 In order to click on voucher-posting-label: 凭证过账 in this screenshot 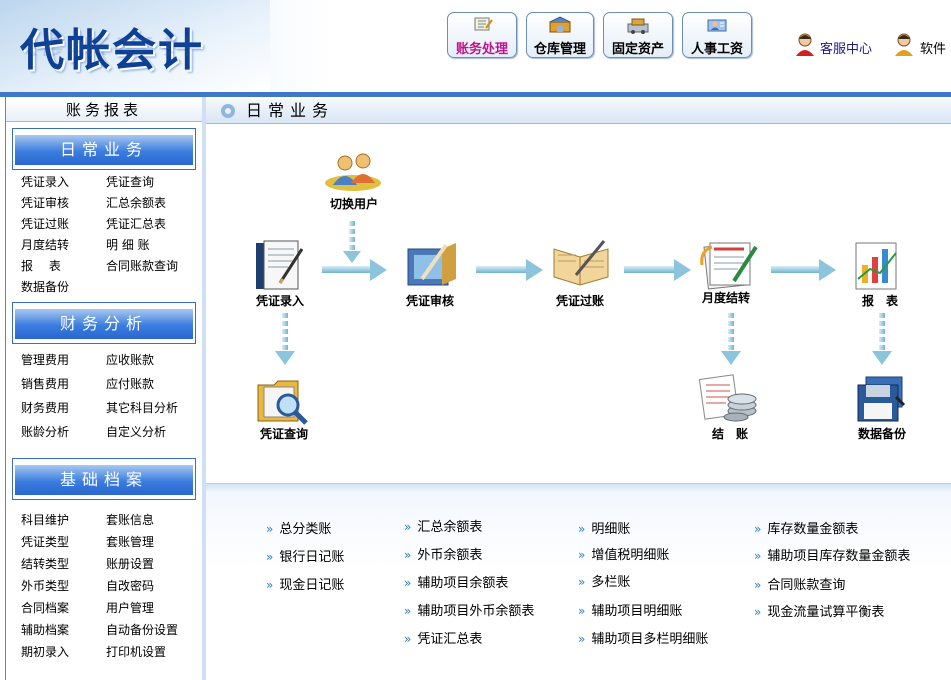, I will do `click(580, 300)`.